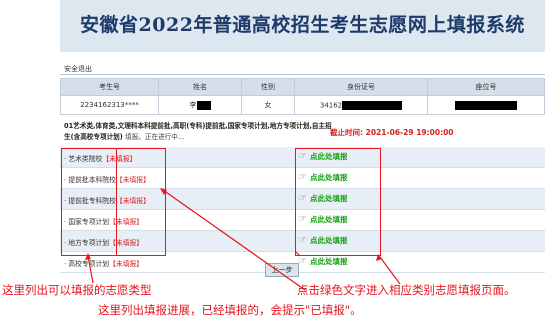 Image resolution: width=545 pixels, height=319 pixels. I want to click on arrow-line-right-tip, so click(298, 254).